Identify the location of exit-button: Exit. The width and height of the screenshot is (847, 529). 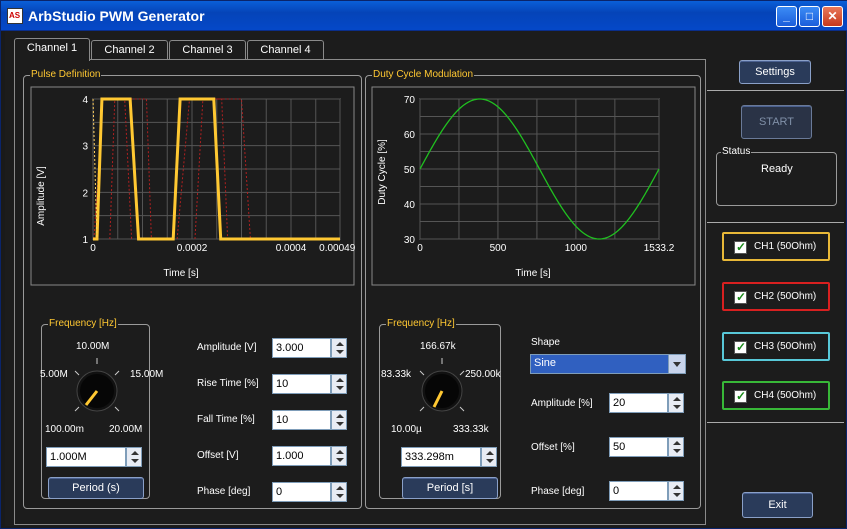
(777, 505).